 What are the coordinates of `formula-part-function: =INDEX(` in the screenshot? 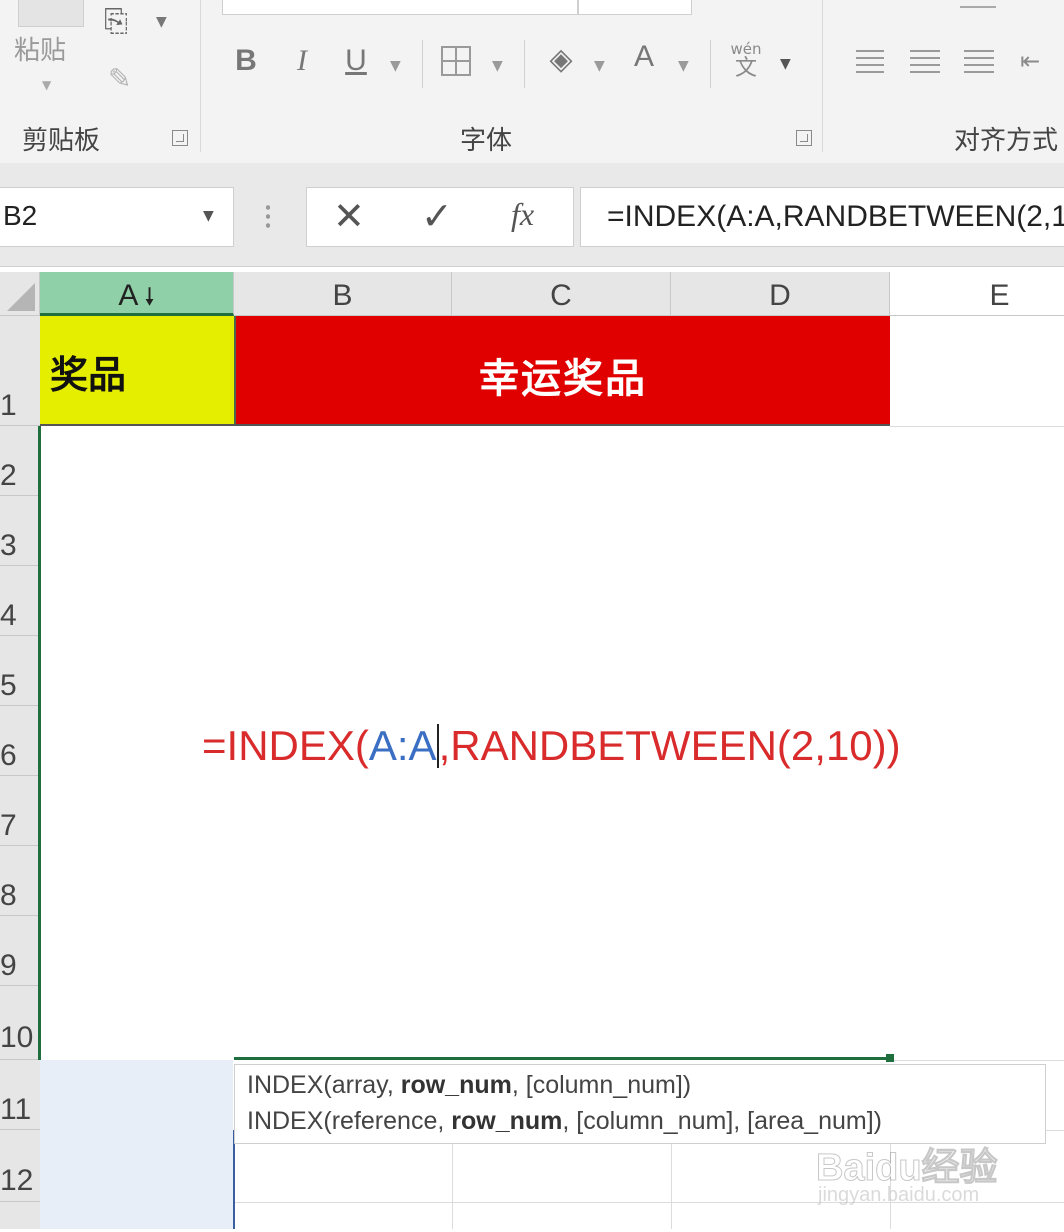 It's located at (285, 745).